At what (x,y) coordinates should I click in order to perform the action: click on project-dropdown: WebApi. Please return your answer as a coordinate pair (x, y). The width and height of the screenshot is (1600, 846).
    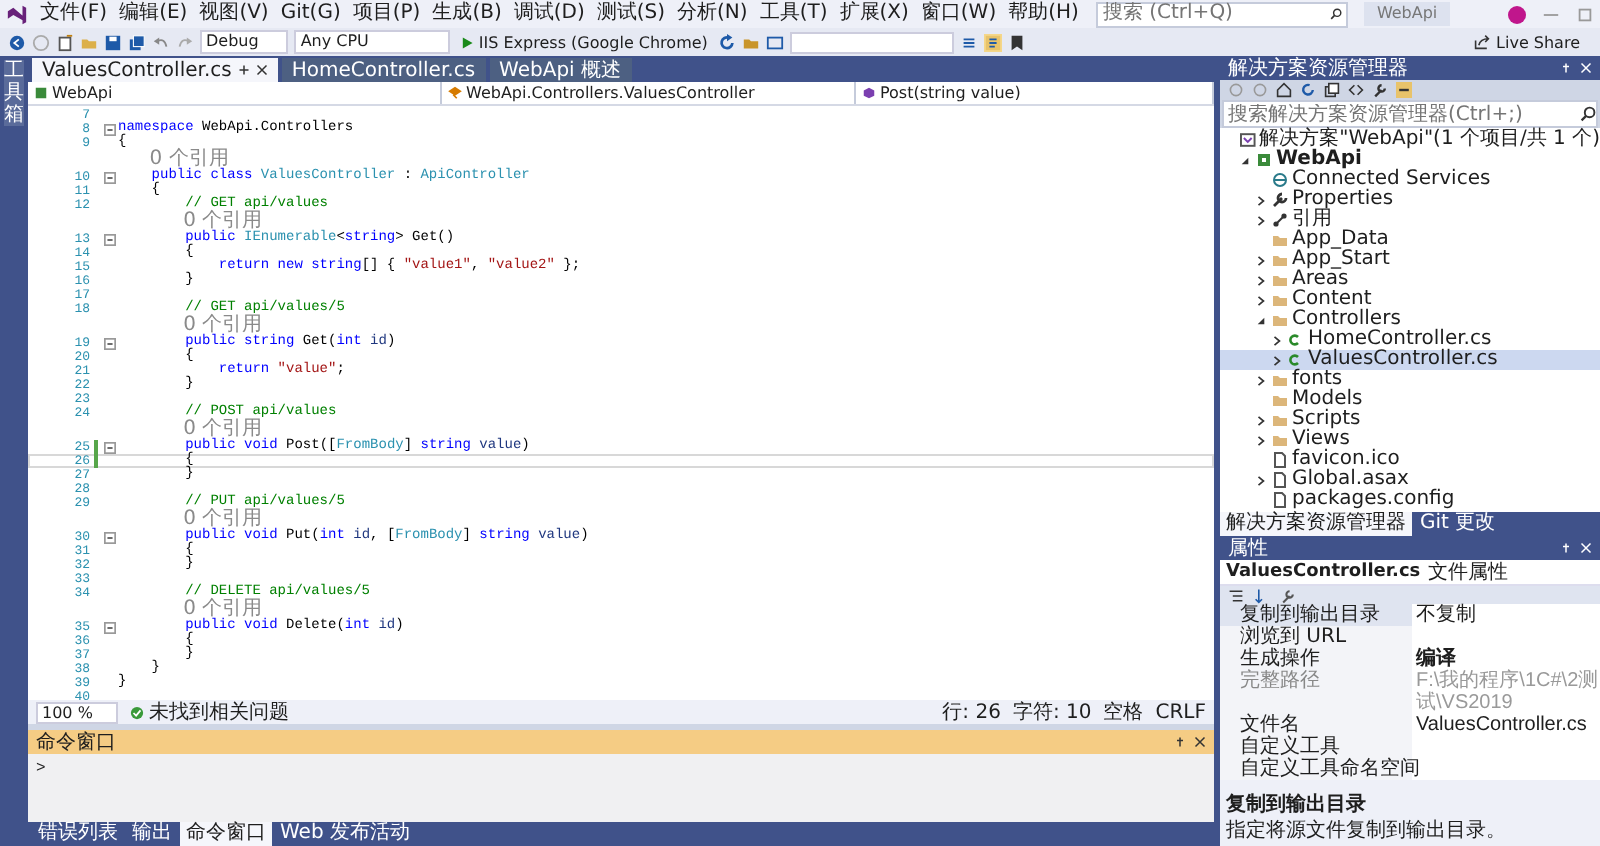
    Looking at the image, I should click on (235, 93).